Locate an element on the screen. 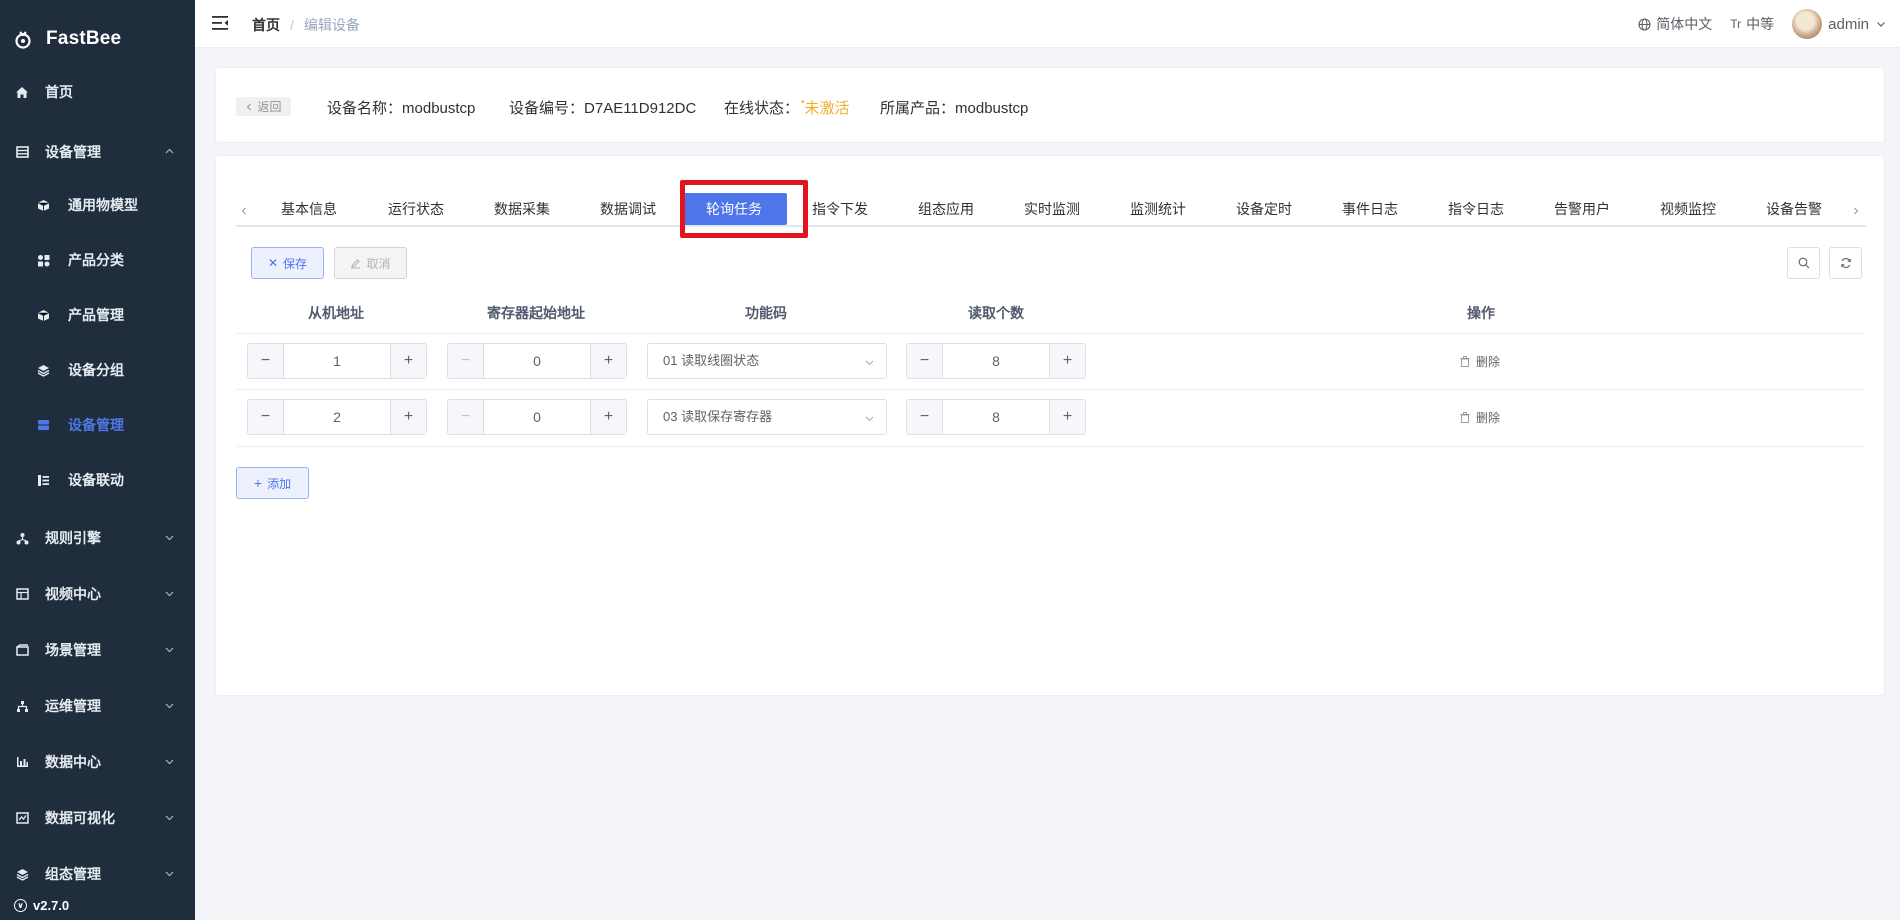 This screenshot has height=920, width=1900. highlight-box is located at coordinates (744, 209).